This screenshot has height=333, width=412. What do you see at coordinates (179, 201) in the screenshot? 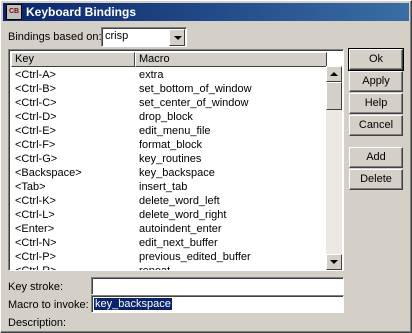
I see `binding-macro: delete_word_left` at bounding box center [179, 201].